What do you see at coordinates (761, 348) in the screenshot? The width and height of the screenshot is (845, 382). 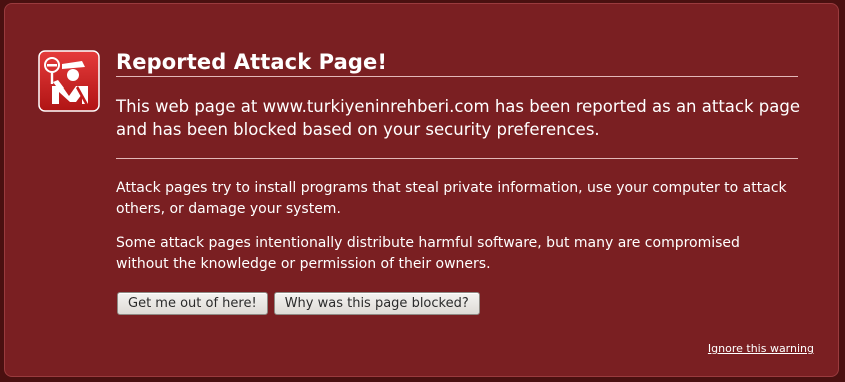 I see `ignore-warning-link: Ignore this warning` at bounding box center [761, 348].